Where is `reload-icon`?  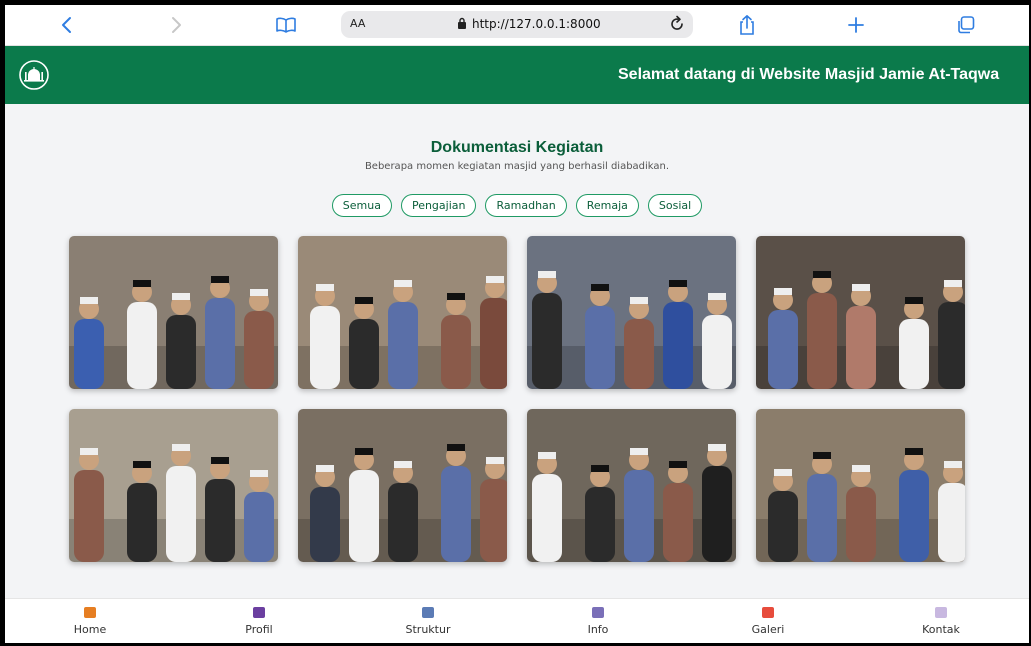 reload-icon is located at coordinates (677, 25).